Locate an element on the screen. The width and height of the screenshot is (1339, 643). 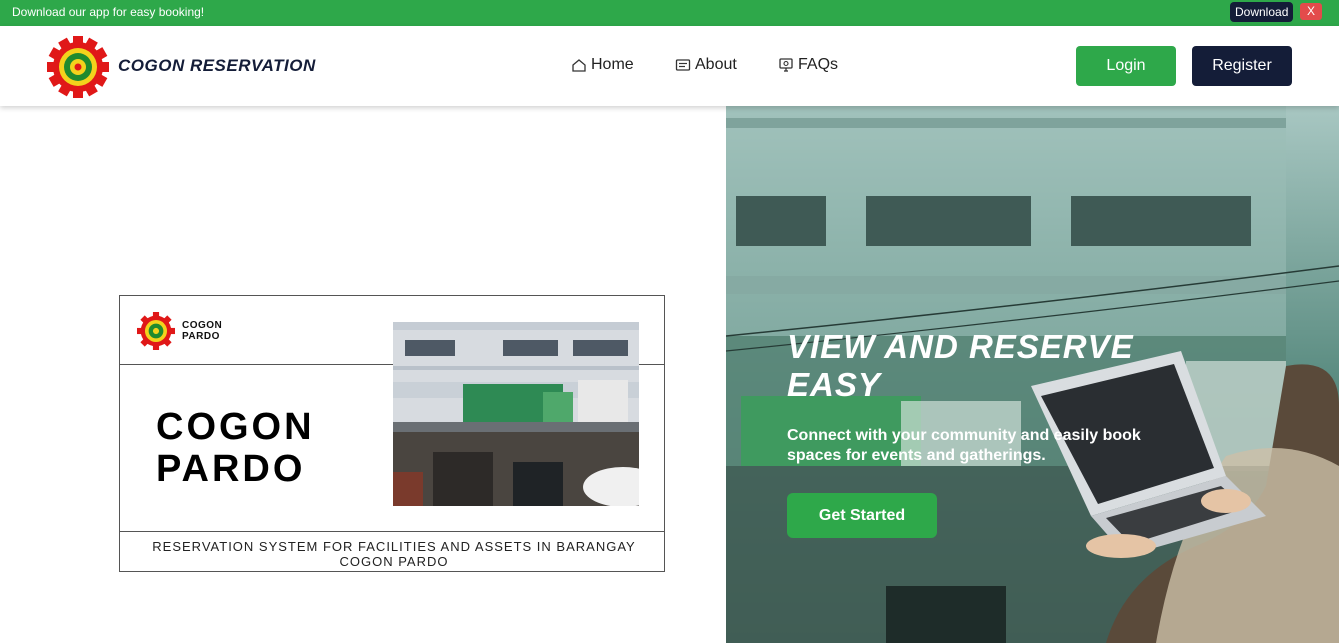
nav-about-link: About is located at coordinates (706, 65).